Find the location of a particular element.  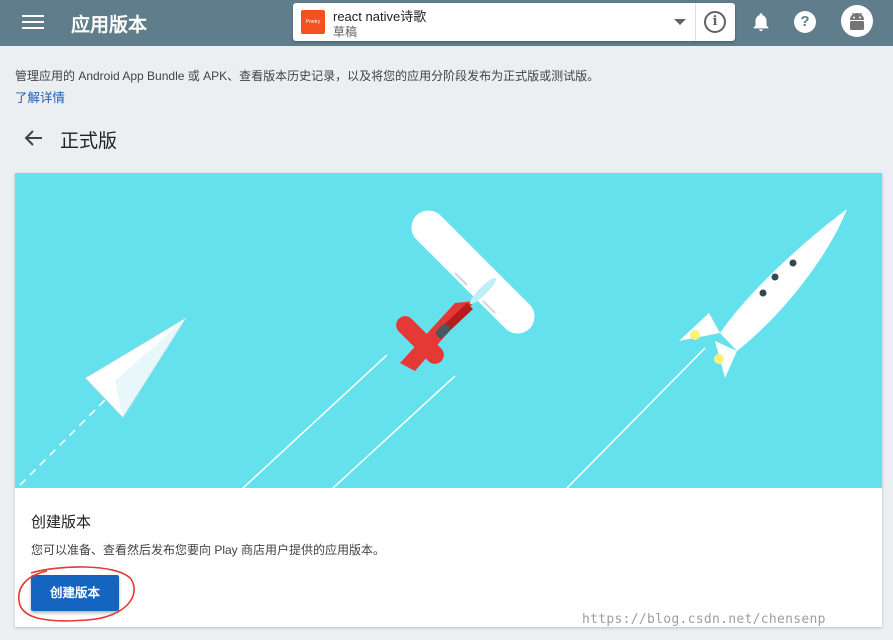

top-app-bar: 应用版本 Poetry react native诗歌 草稿 i ? is located at coordinates (446, 23).